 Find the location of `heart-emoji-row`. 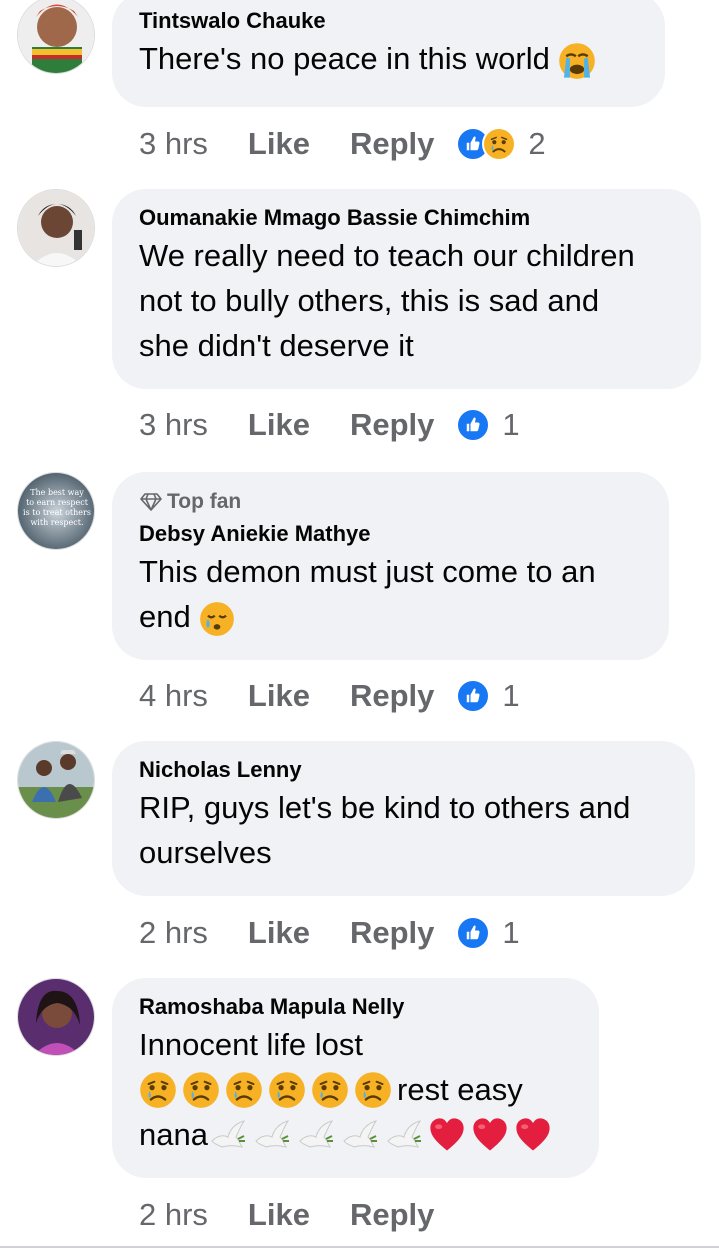

heart-emoji-row is located at coordinates (492, 1135).